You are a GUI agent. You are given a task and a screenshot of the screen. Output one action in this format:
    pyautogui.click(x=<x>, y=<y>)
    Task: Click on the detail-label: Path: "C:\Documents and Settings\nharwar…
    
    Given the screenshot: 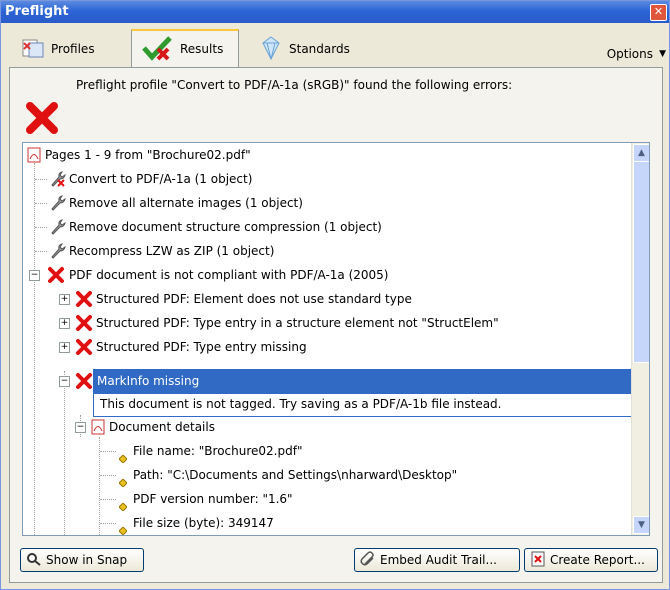 What is the action you would take?
    pyautogui.click(x=295, y=475)
    